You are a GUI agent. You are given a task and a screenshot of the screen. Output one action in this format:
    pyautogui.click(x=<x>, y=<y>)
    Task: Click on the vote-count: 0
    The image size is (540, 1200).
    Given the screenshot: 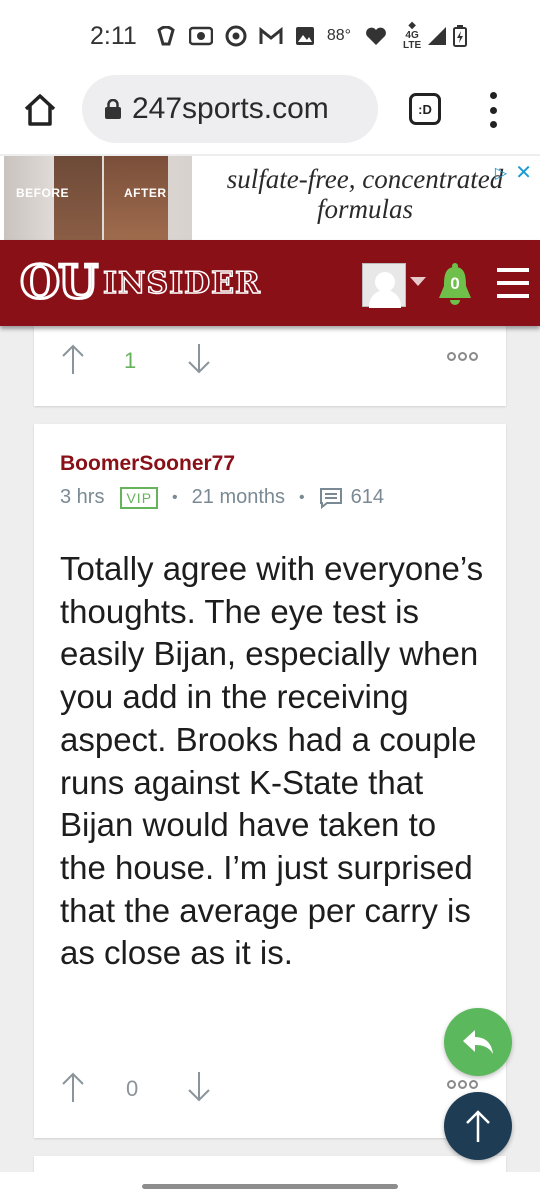 What is the action you would take?
    pyautogui.click(x=132, y=1088)
    